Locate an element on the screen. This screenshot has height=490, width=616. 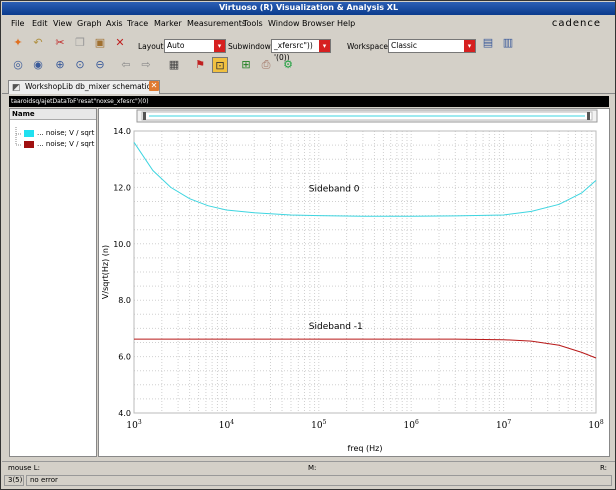
y-tick-label: 6.0 is located at coordinates (124, 357).